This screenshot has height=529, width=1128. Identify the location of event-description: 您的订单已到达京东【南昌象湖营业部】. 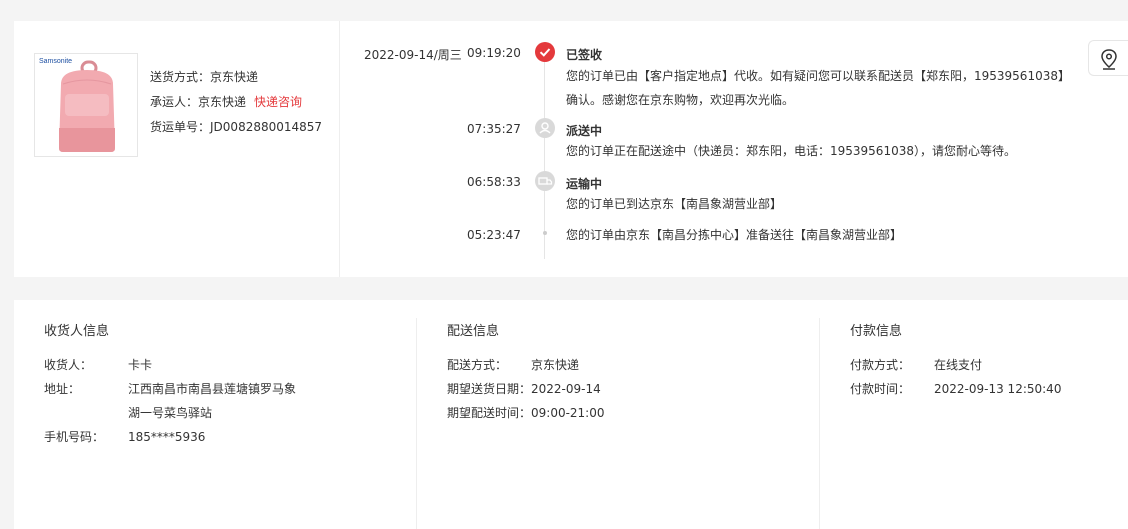
(674, 204).